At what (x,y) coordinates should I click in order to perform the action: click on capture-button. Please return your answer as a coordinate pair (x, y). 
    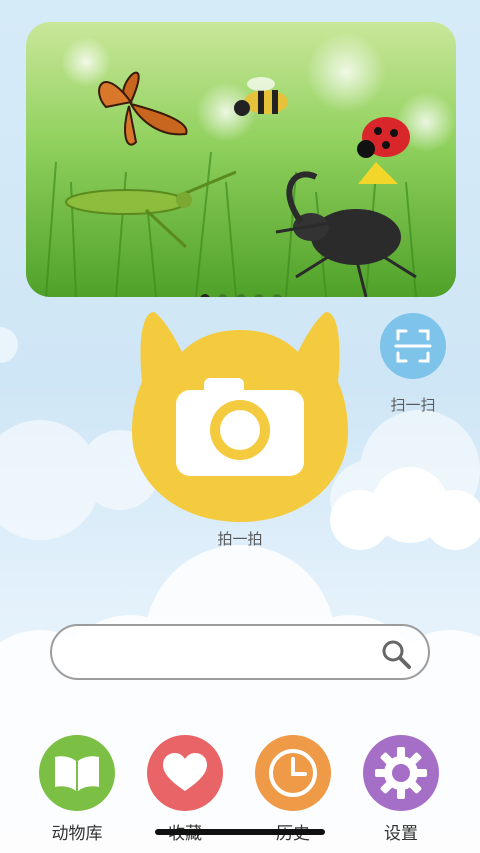
    Looking at the image, I should click on (240, 417).